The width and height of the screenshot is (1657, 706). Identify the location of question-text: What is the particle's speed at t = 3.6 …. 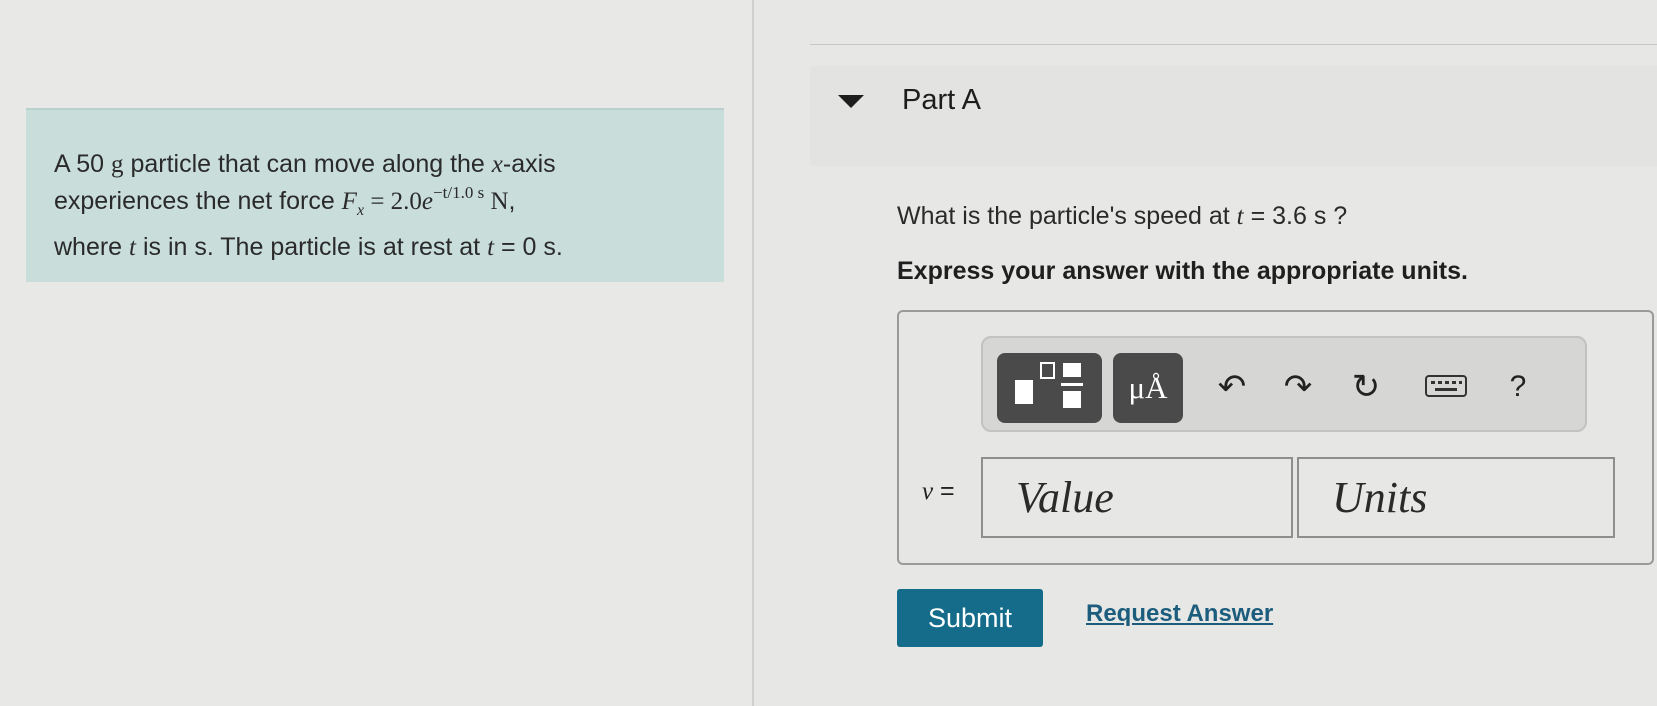
(1122, 216).